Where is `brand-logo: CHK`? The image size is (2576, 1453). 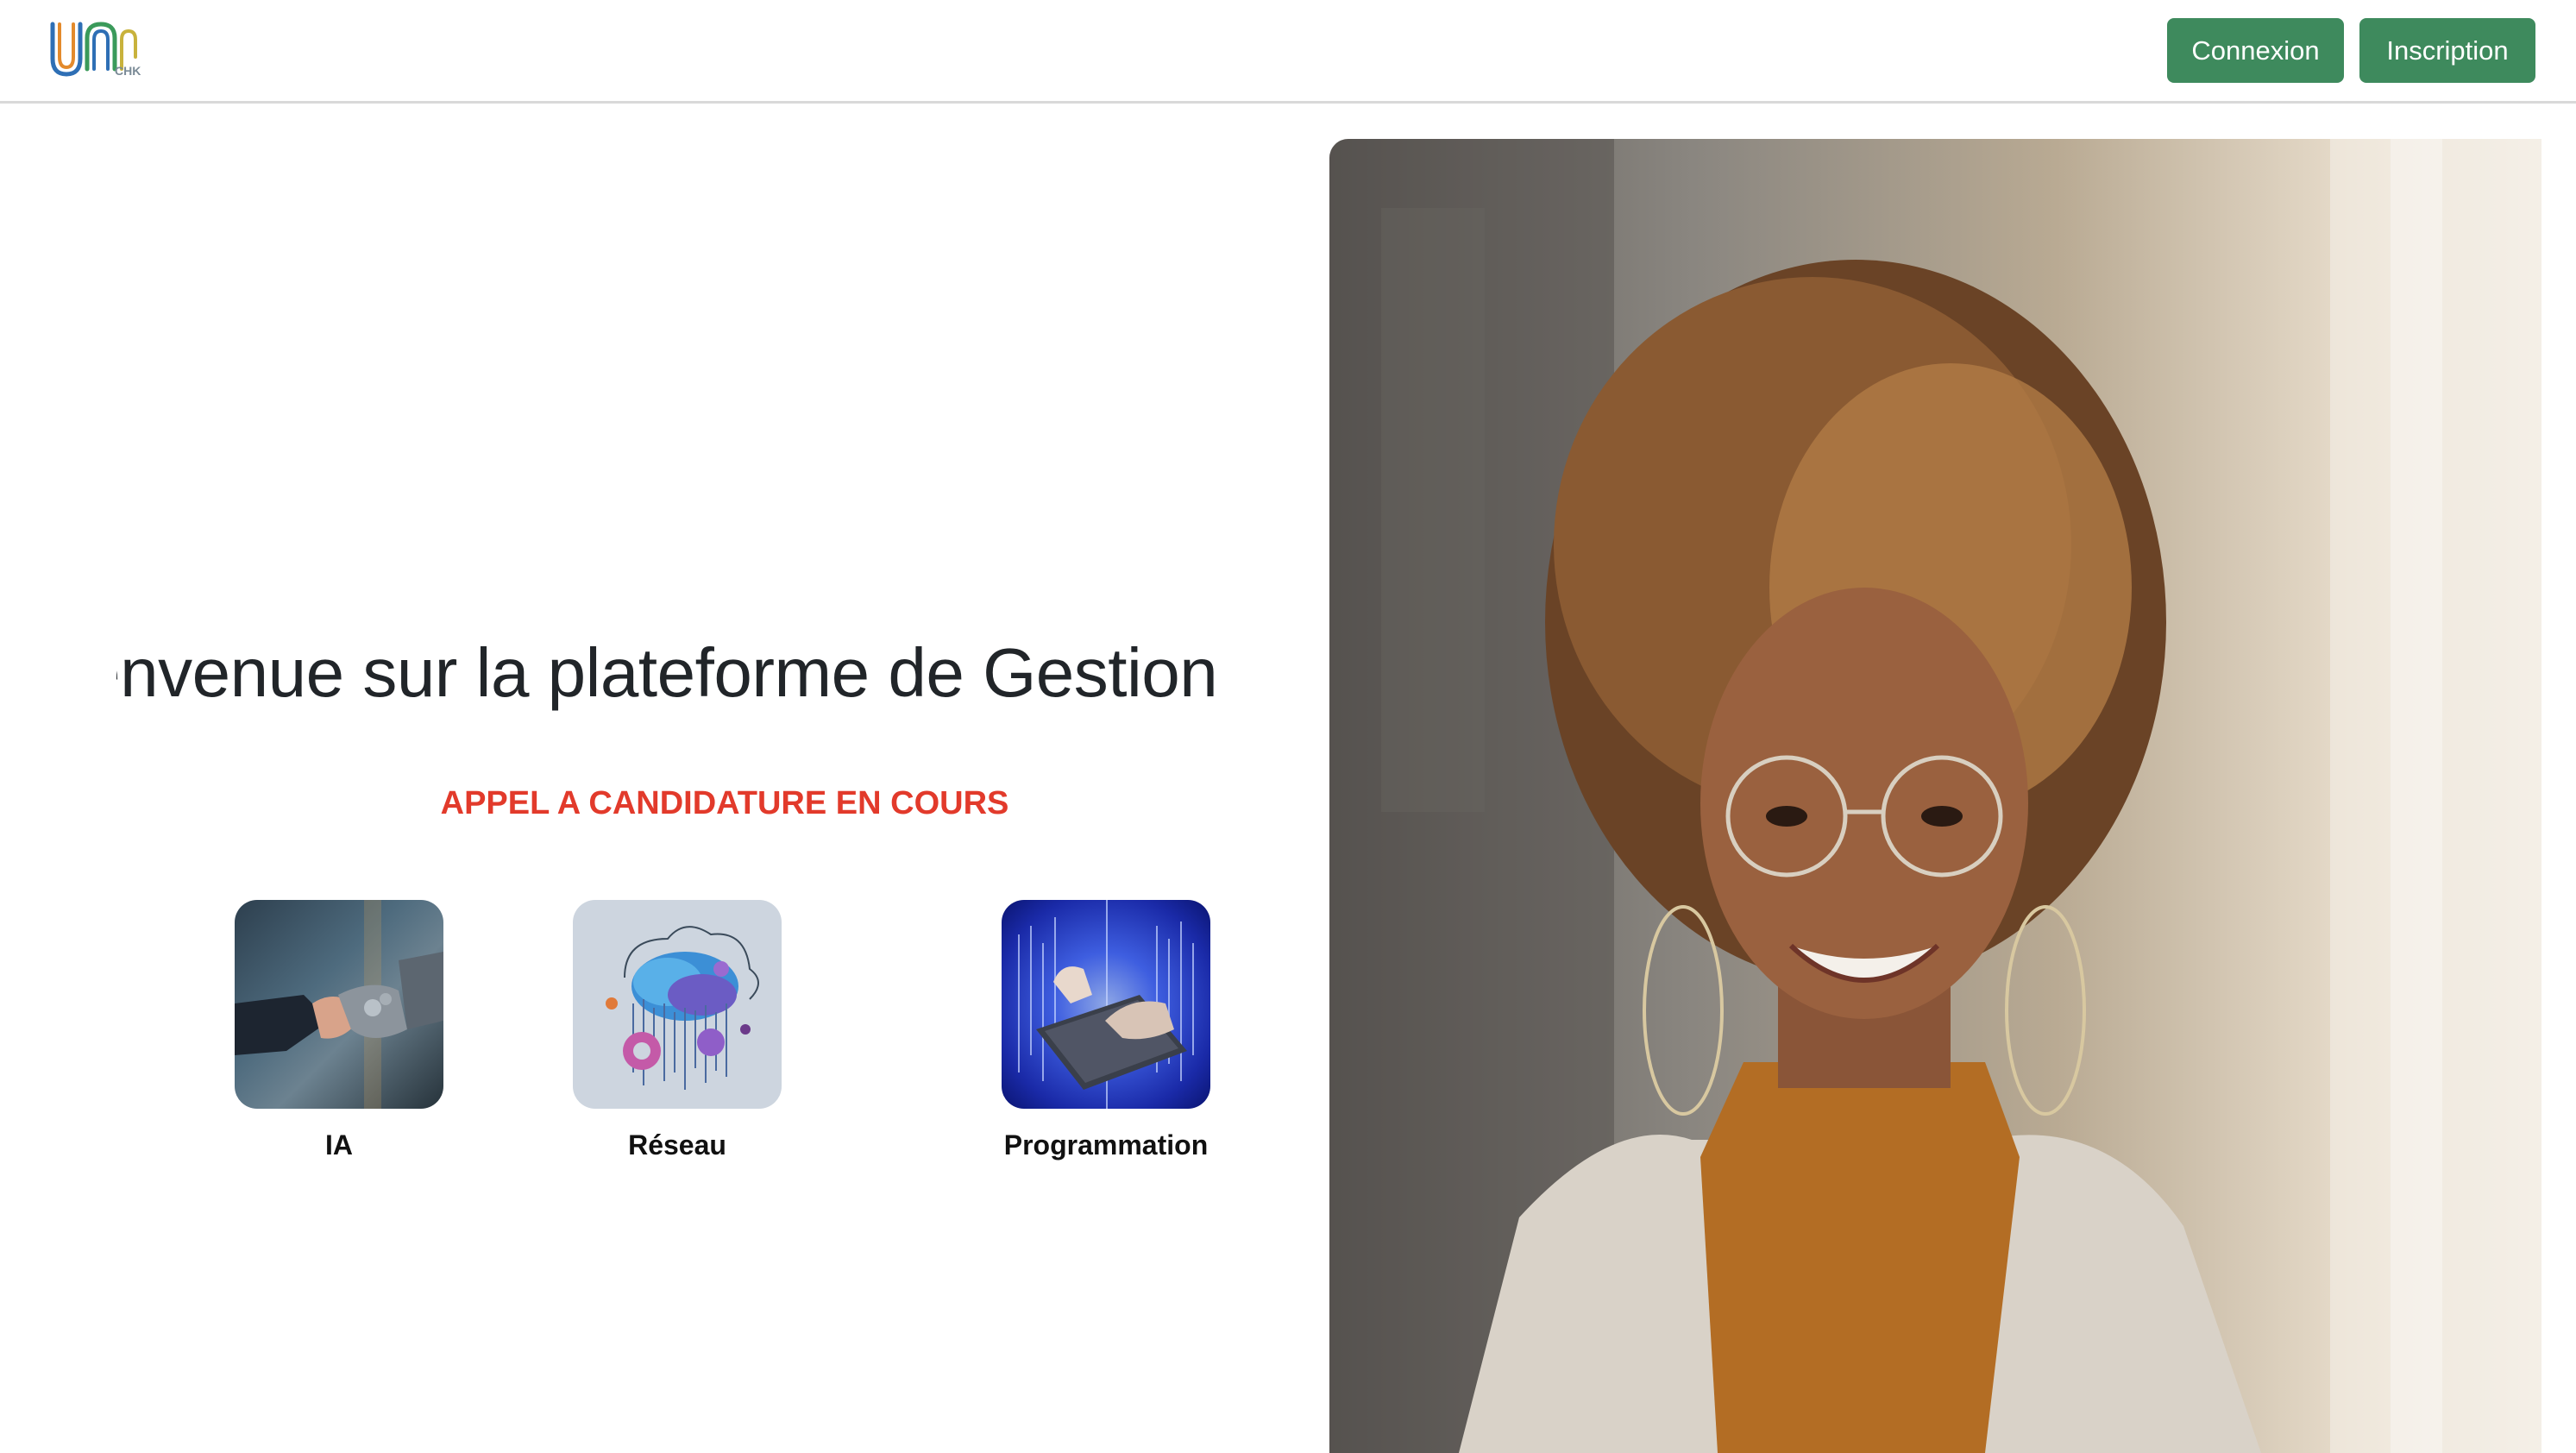
brand-logo: CHK is located at coordinates (94, 51).